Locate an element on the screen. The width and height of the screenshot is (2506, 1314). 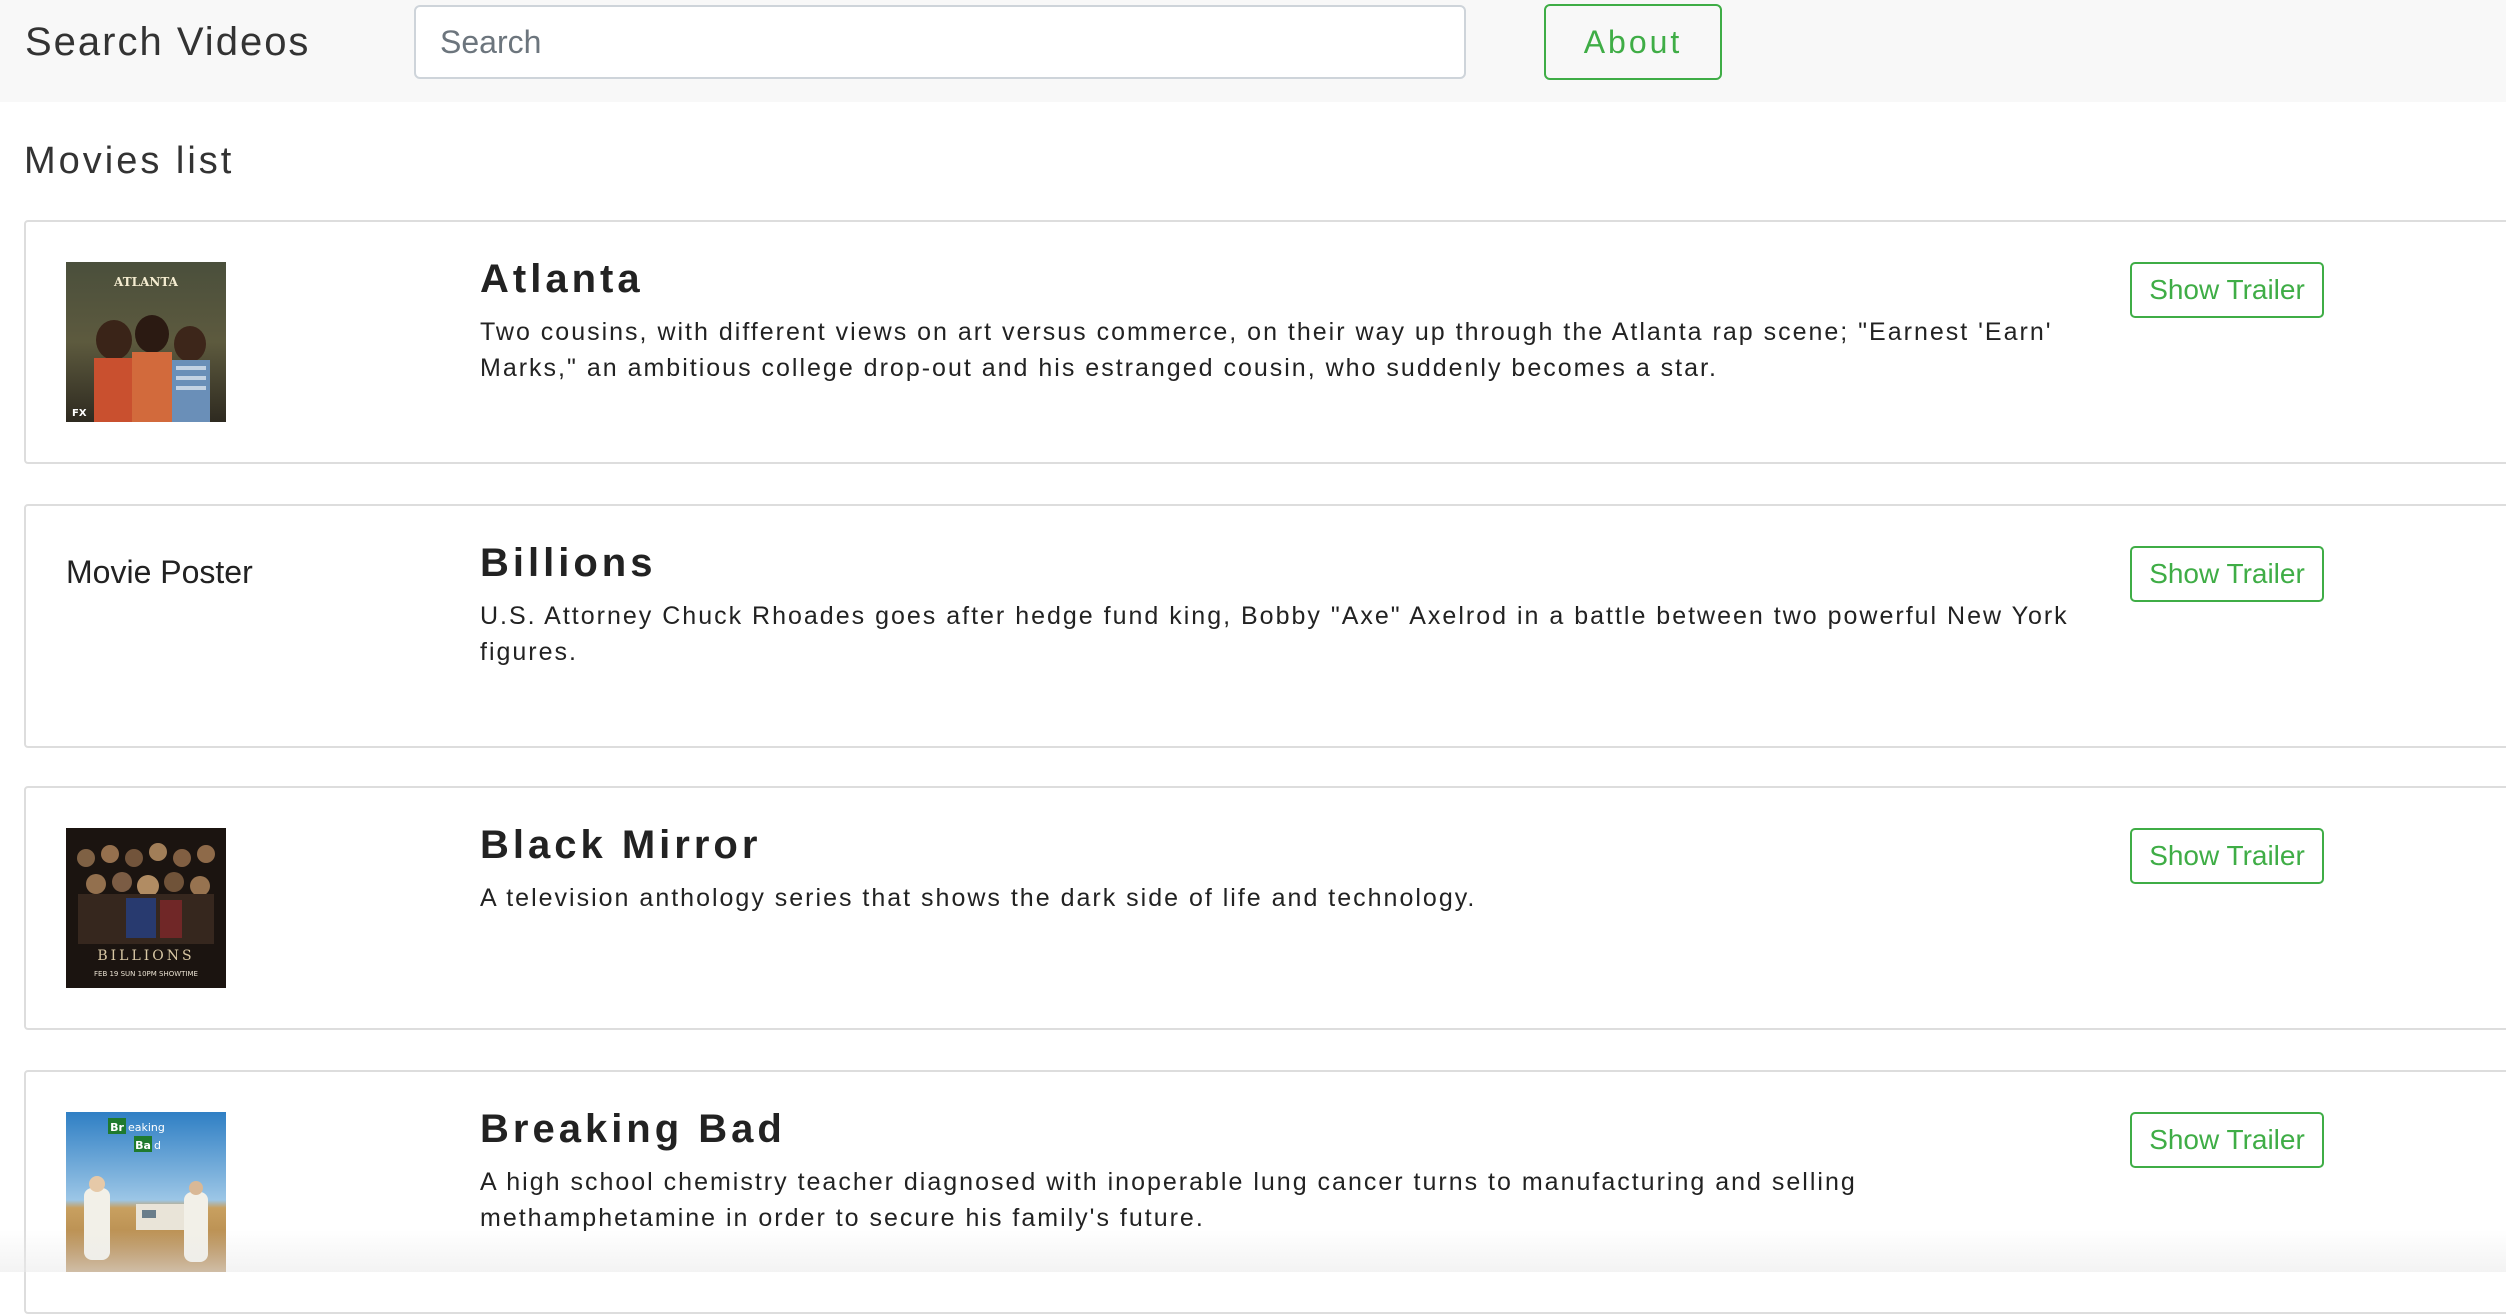
poster-title-text: Ba is located at coordinates (143, 1145).